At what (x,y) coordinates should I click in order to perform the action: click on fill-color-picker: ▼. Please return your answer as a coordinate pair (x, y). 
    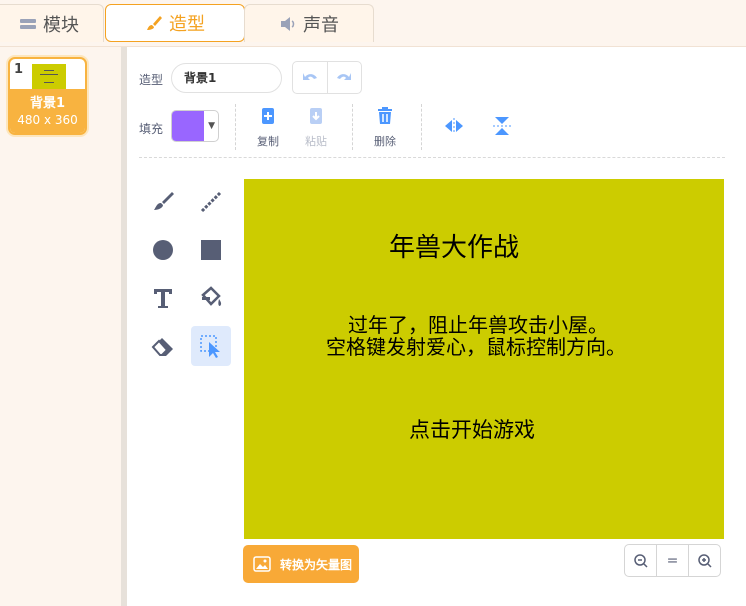
    Looking at the image, I should click on (195, 126).